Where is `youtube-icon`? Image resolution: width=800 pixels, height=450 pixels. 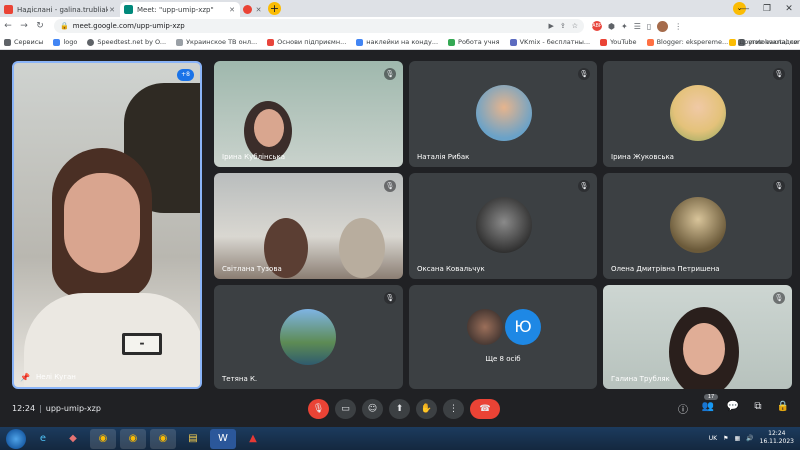 youtube-icon is located at coordinates (604, 42).